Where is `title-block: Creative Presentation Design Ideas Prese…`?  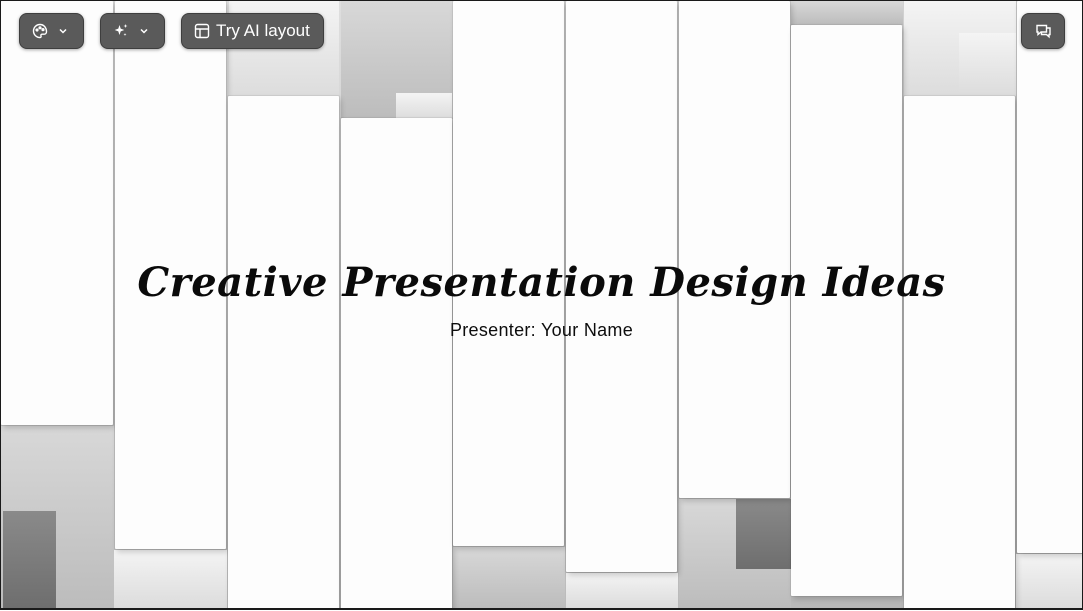
title-block: Creative Presentation Design Ideas Prese… is located at coordinates (541, 300).